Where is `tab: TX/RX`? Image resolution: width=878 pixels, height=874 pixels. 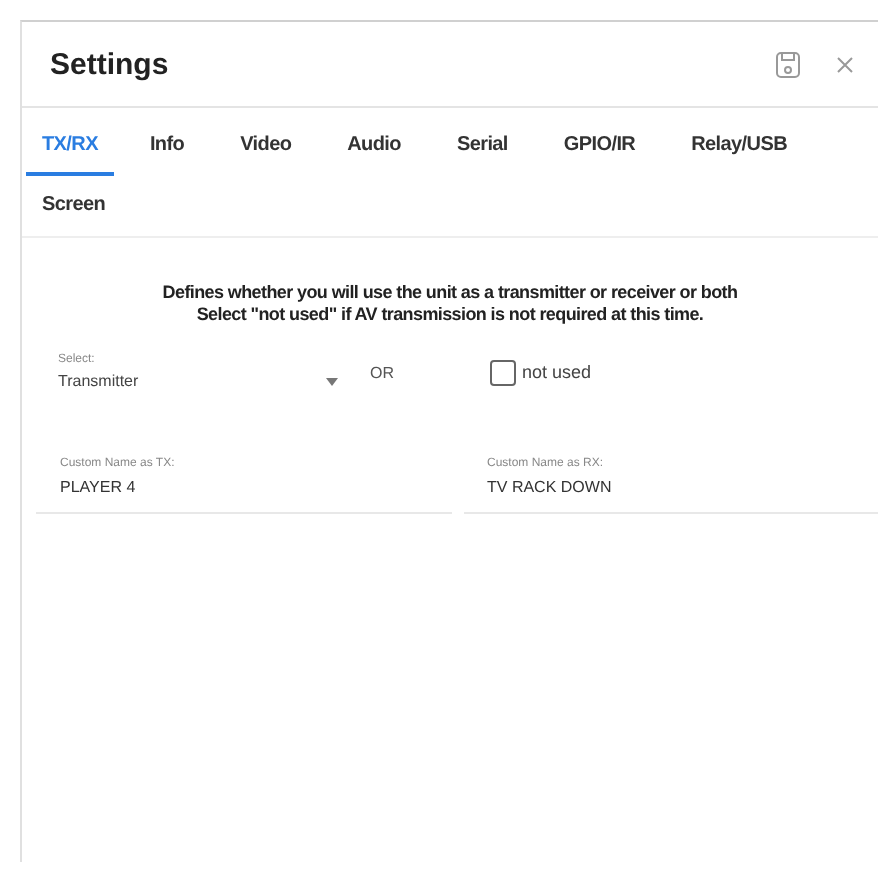
tab: TX/RX is located at coordinates (70, 146).